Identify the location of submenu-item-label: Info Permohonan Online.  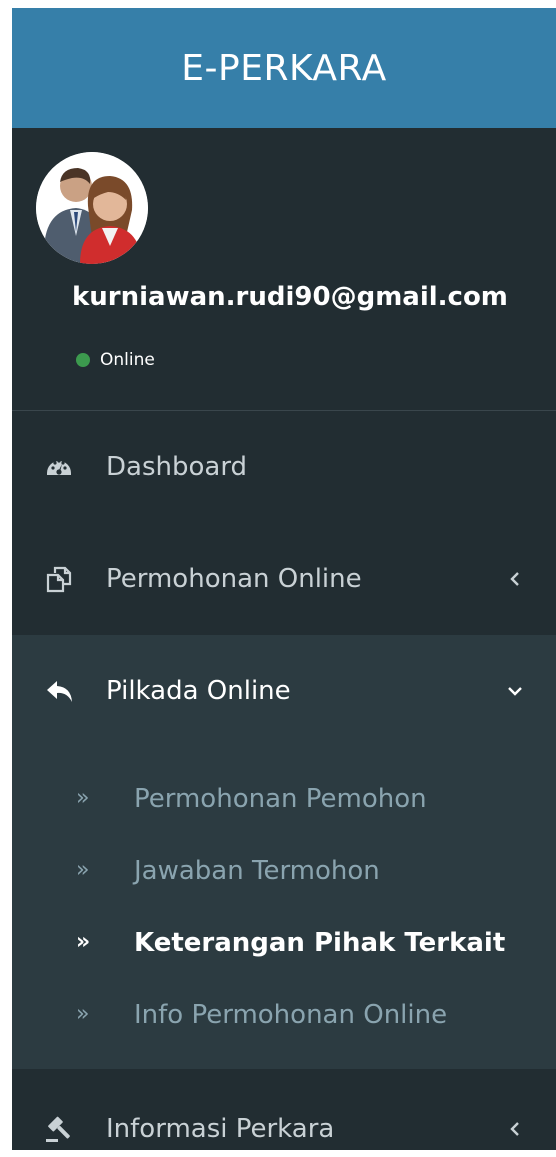
(291, 1015).